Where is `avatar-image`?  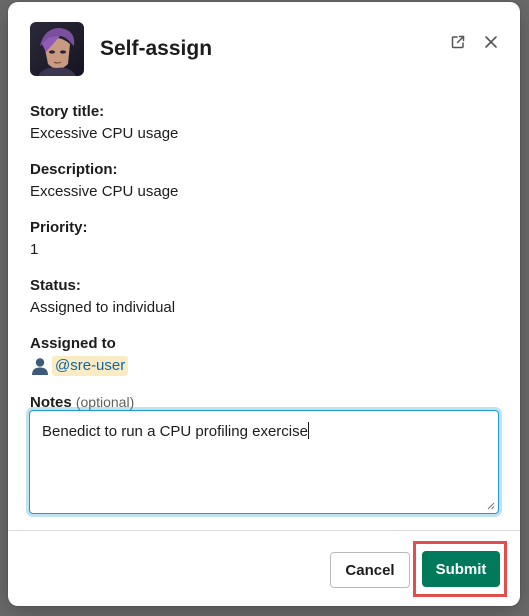 avatar-image is located at coordinates (57, 49).